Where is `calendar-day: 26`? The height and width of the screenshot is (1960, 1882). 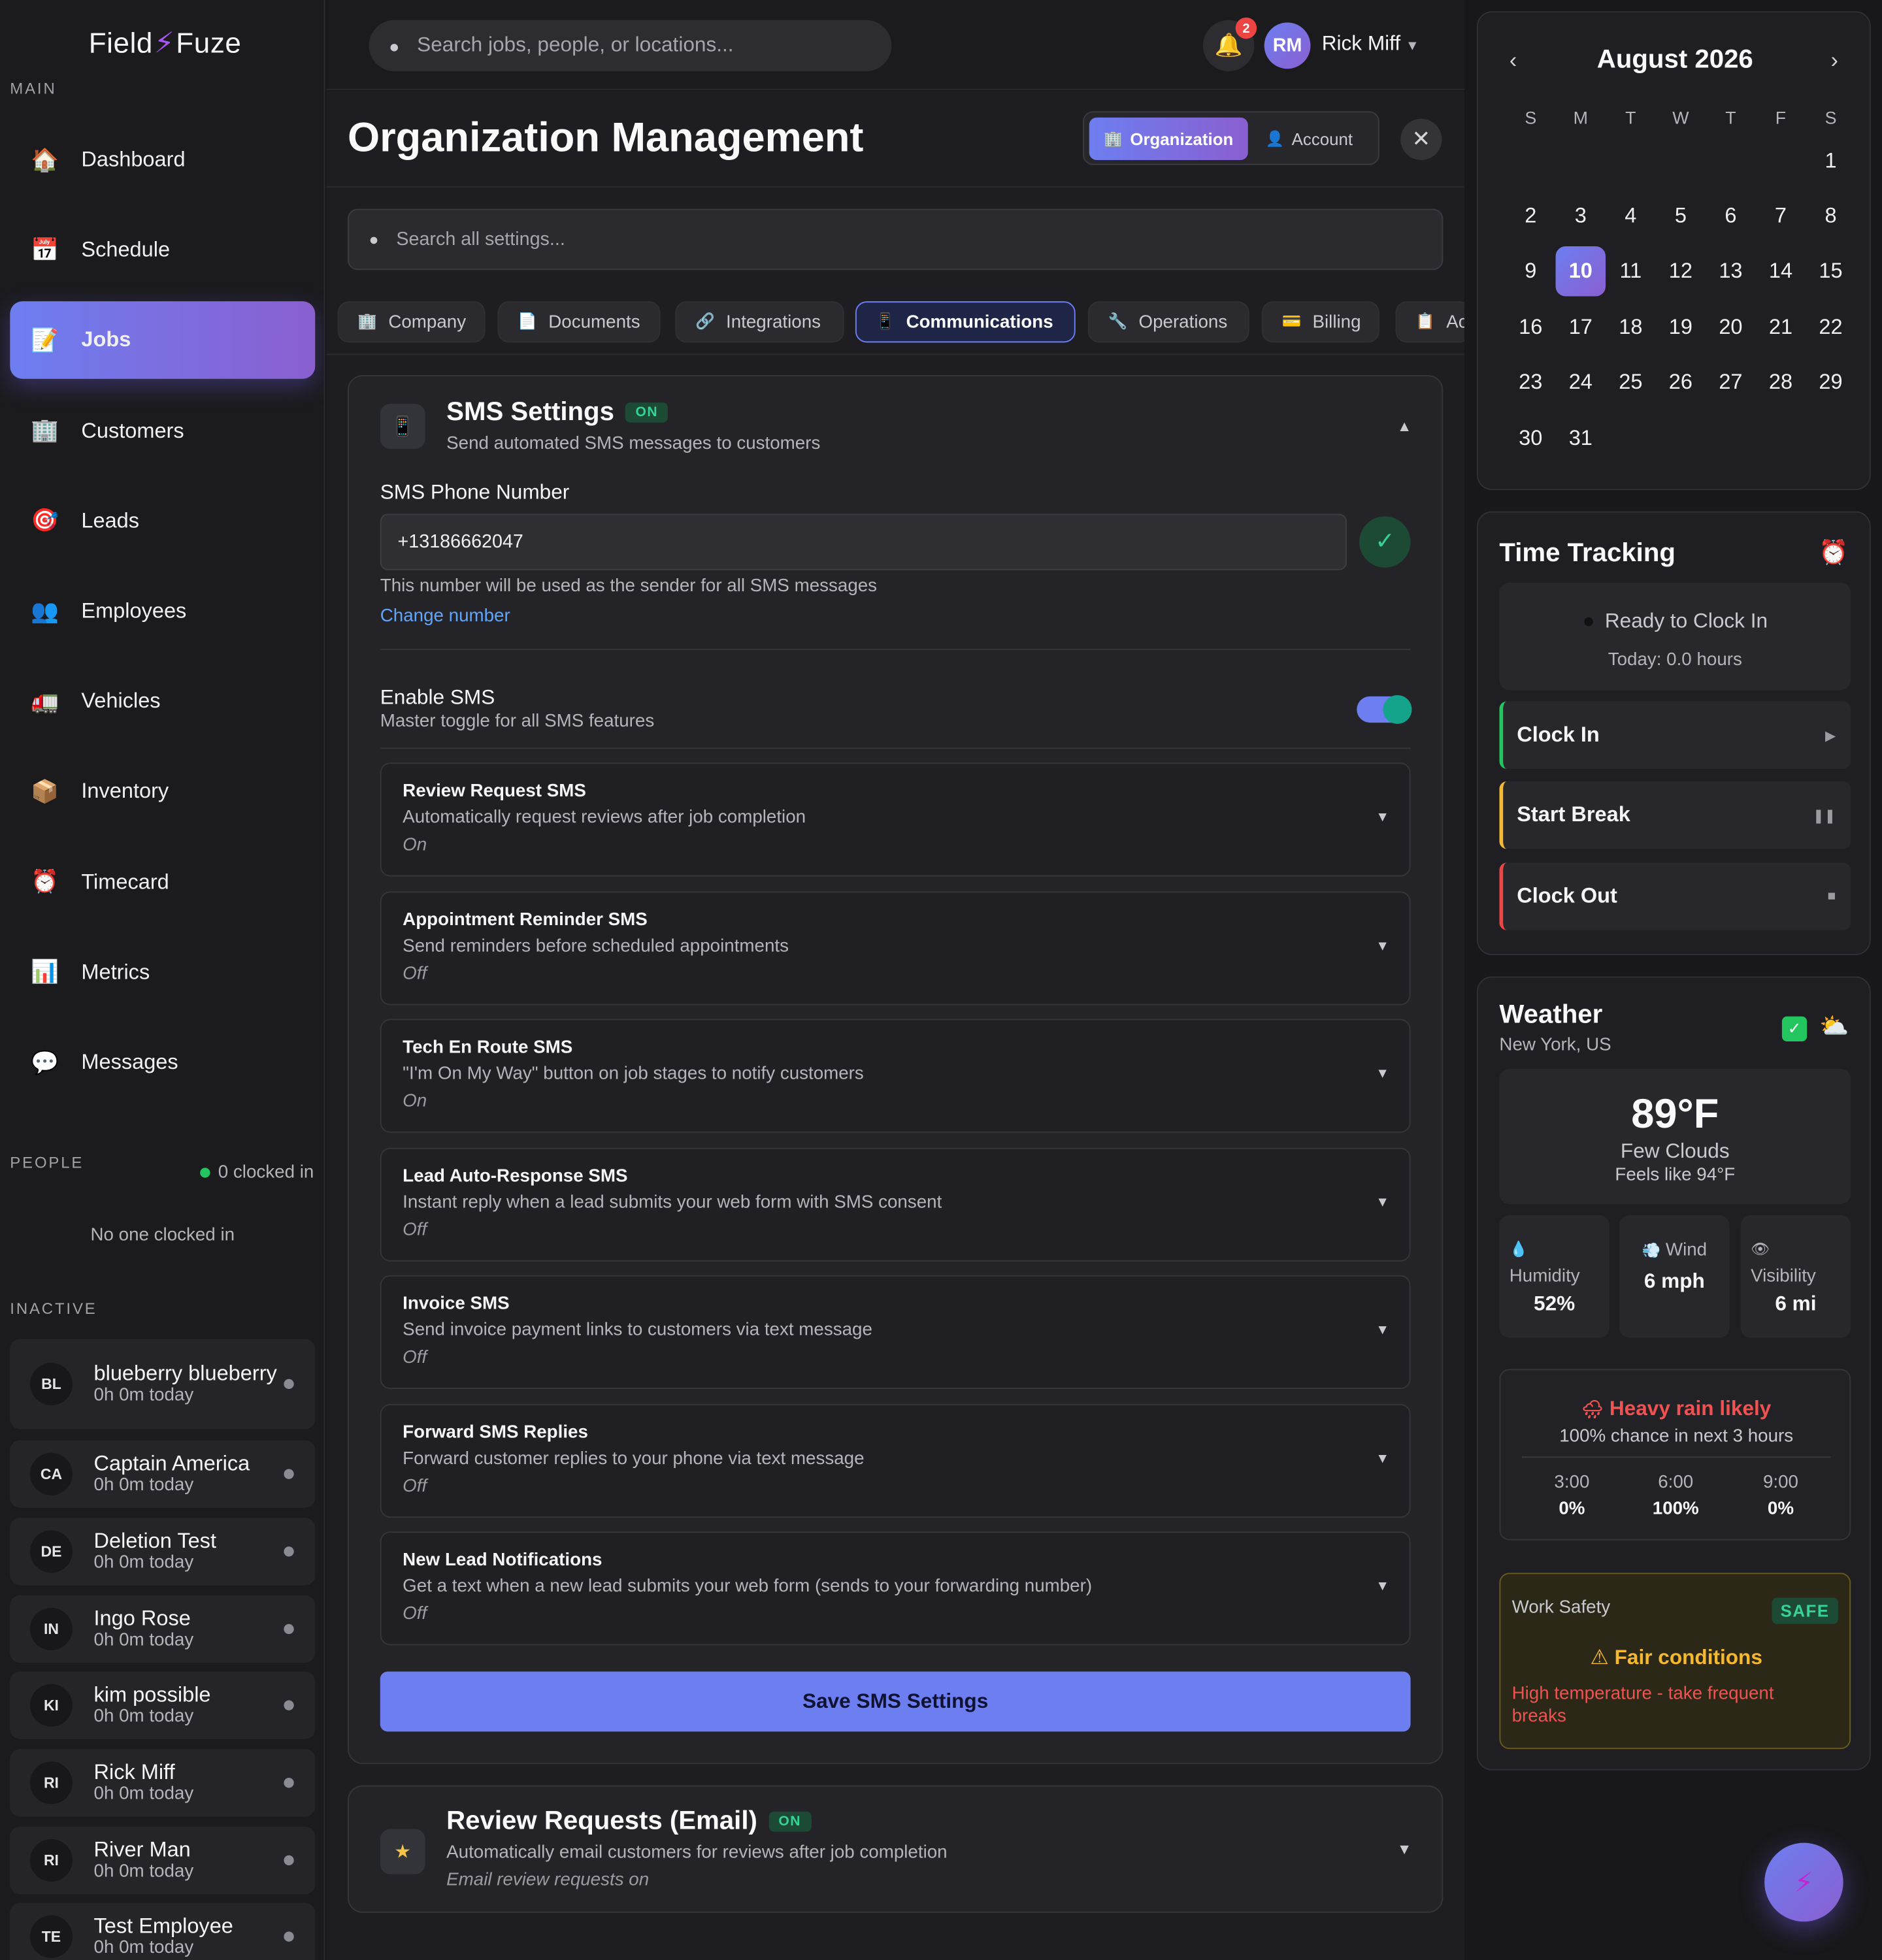 calendar-day: 26 is located at coordinates (1681, 382).